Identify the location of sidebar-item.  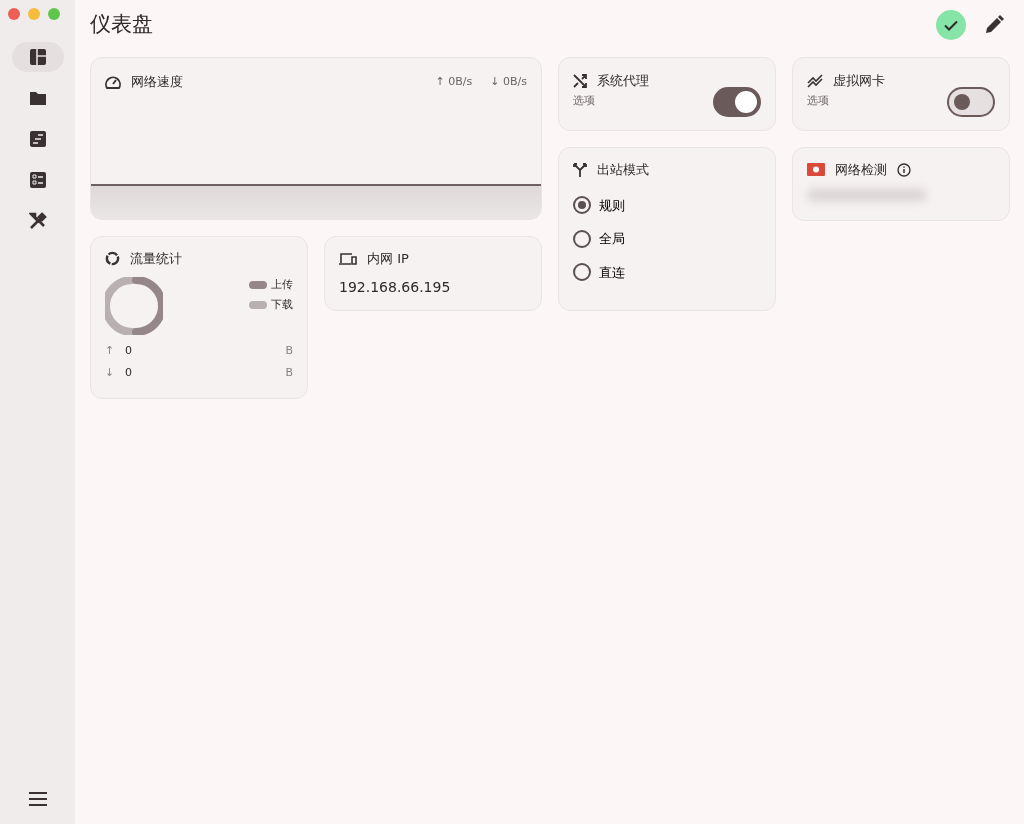
(37, 57).